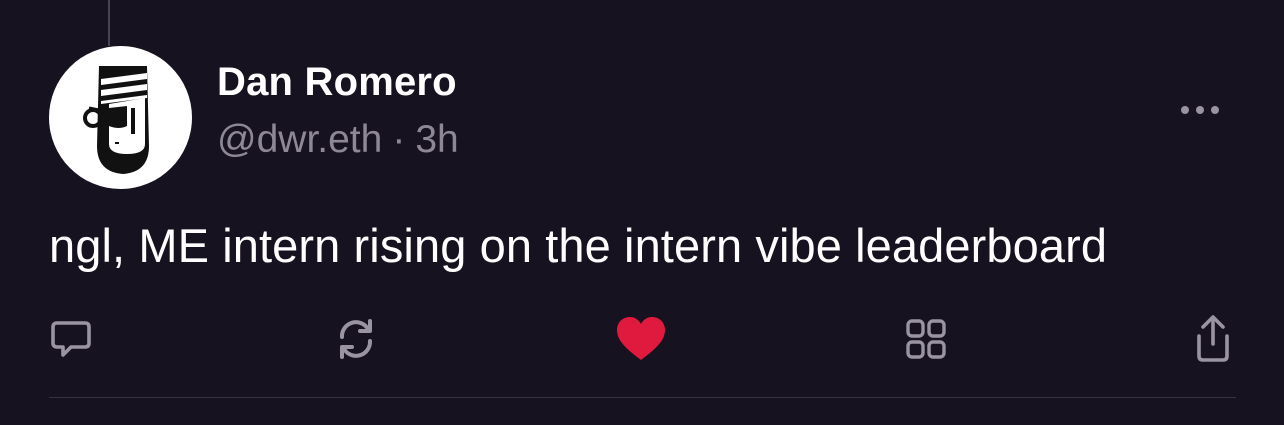 The width and height of the screenshot is (1284, 425). I want to click on avatar-pirate-illustration, so click(116, 120).